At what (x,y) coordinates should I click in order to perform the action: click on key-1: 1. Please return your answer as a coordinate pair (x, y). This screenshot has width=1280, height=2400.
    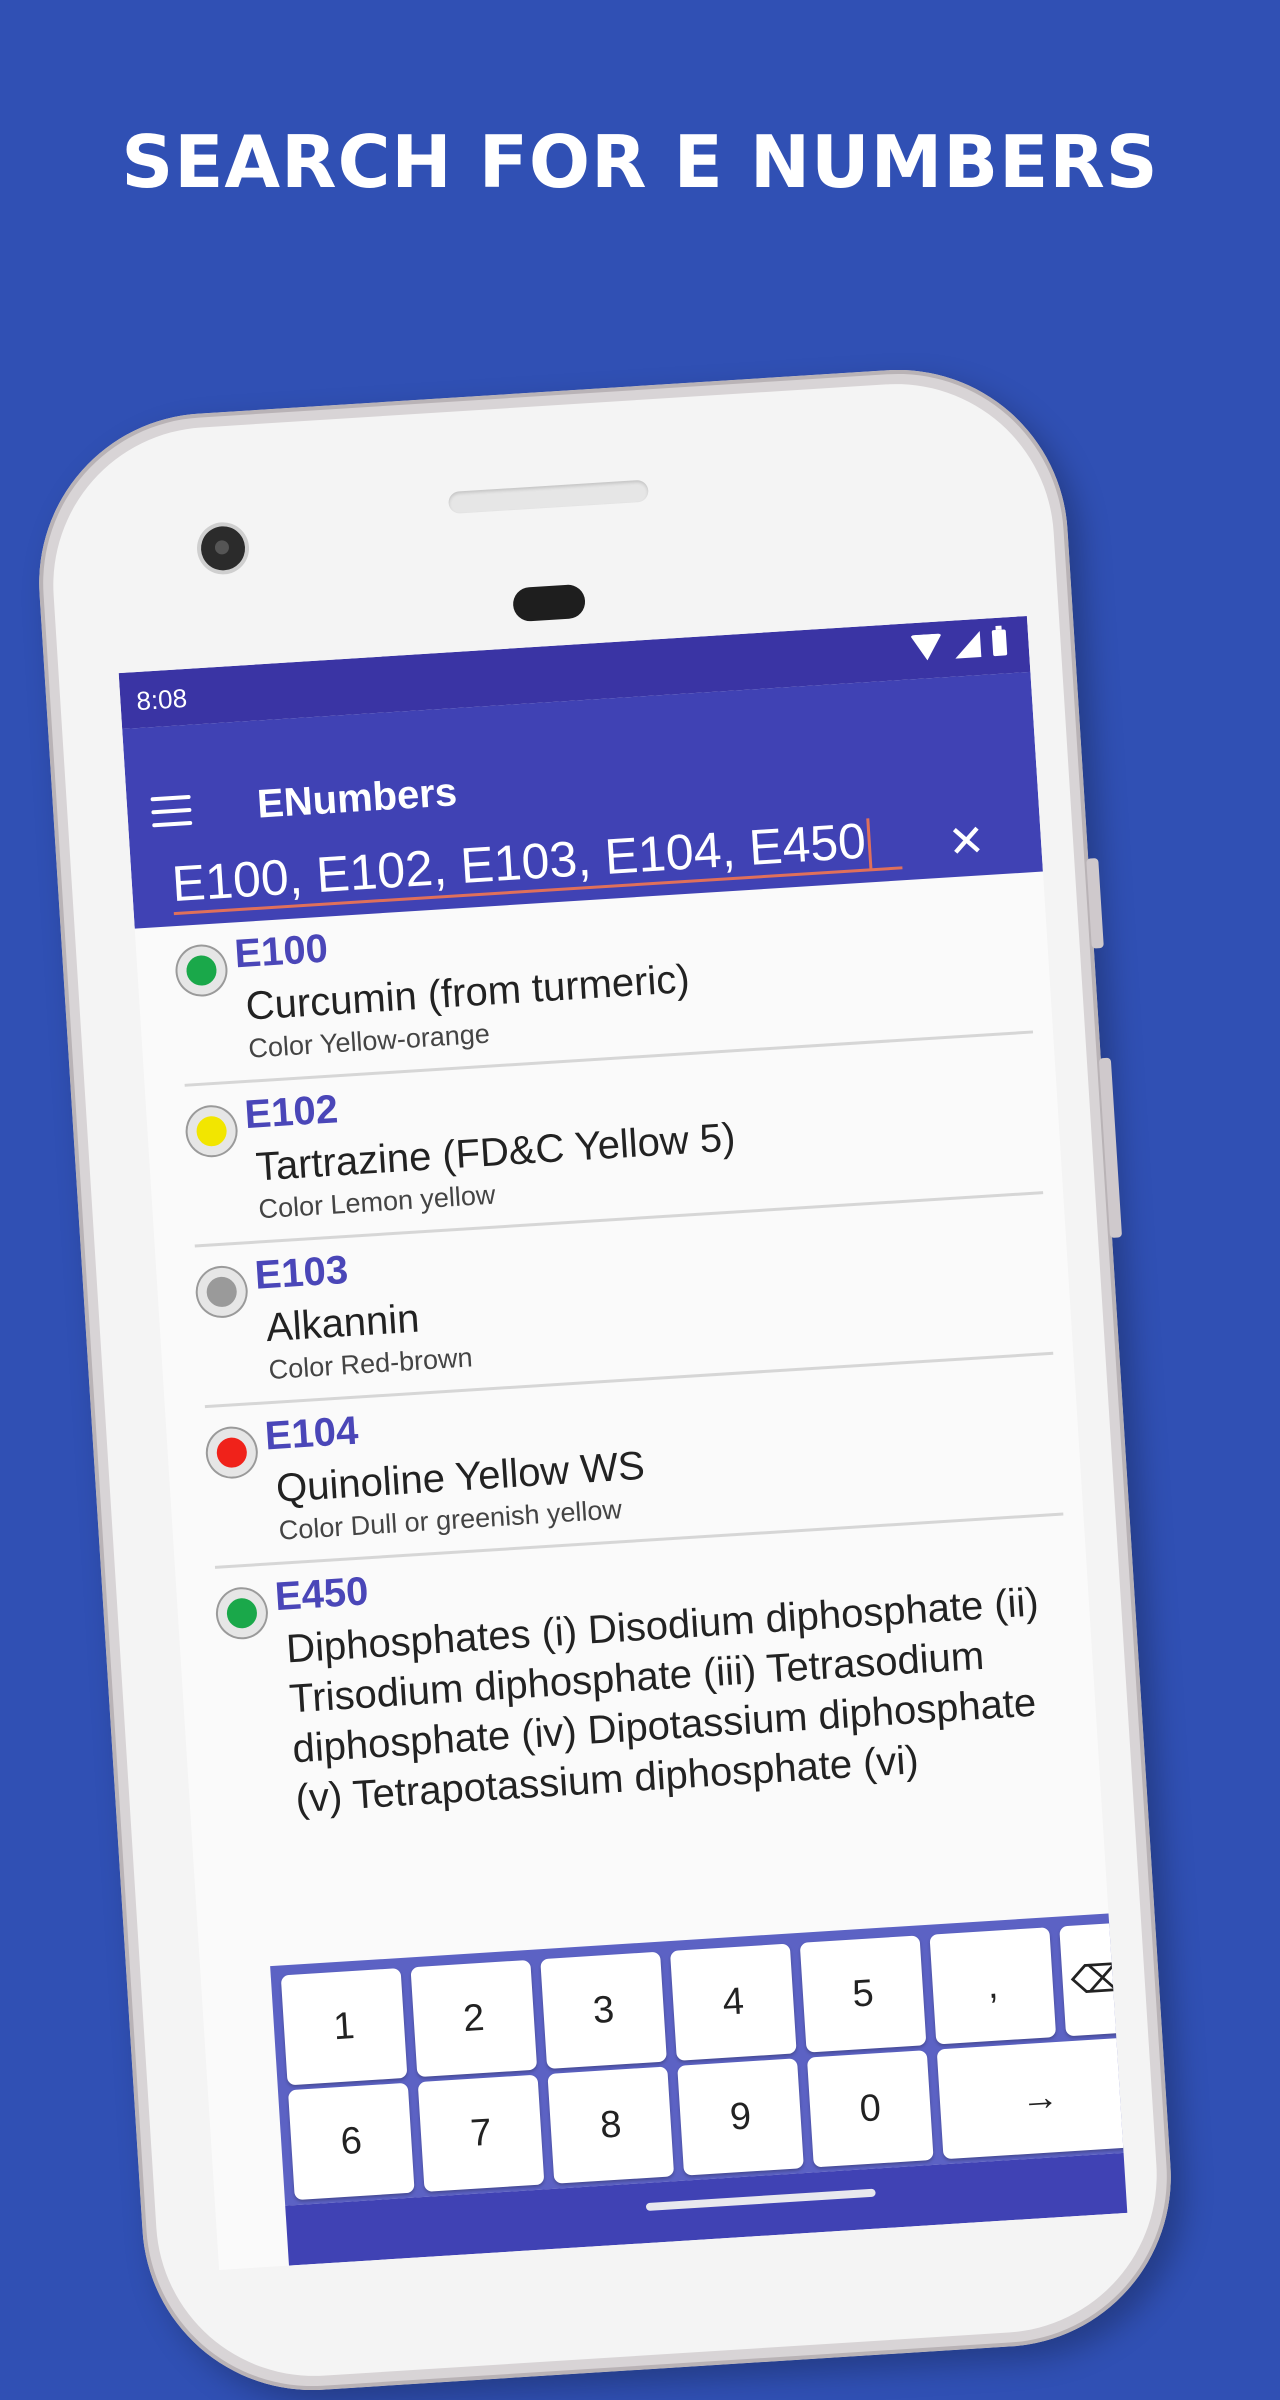
    Looking at the image, I should click on (344, 2026).